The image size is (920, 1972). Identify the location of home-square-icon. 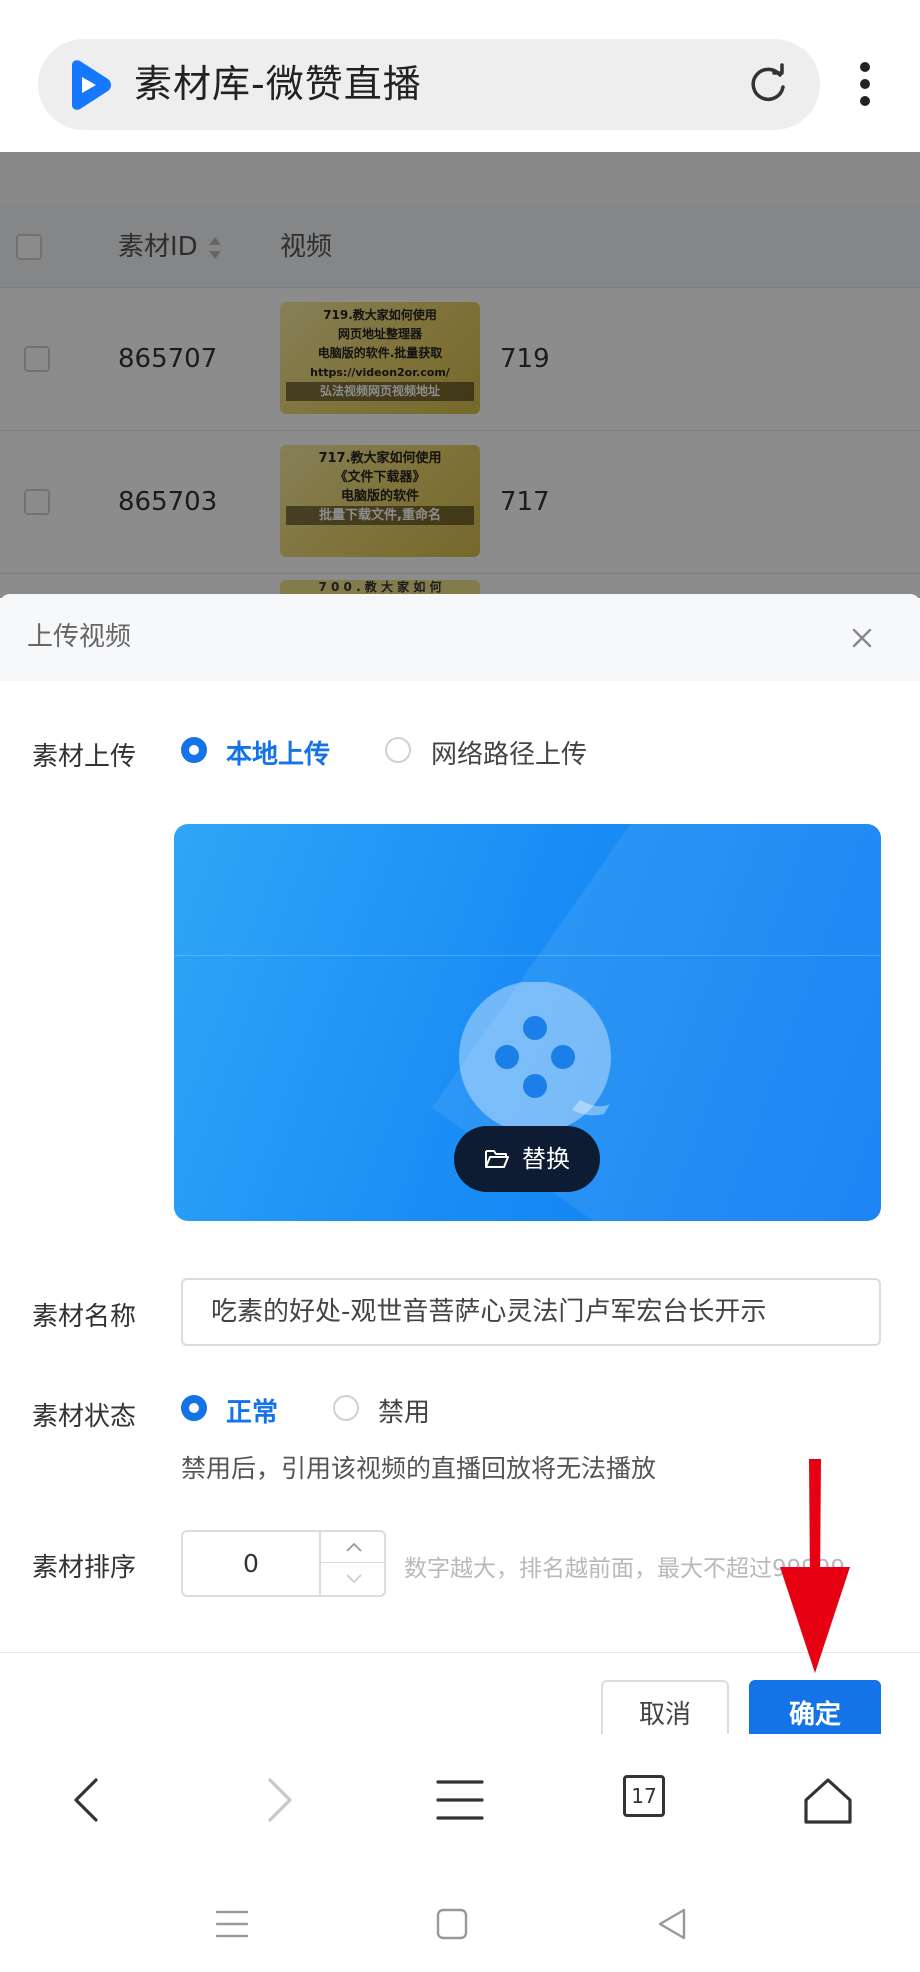
(452, 1924).